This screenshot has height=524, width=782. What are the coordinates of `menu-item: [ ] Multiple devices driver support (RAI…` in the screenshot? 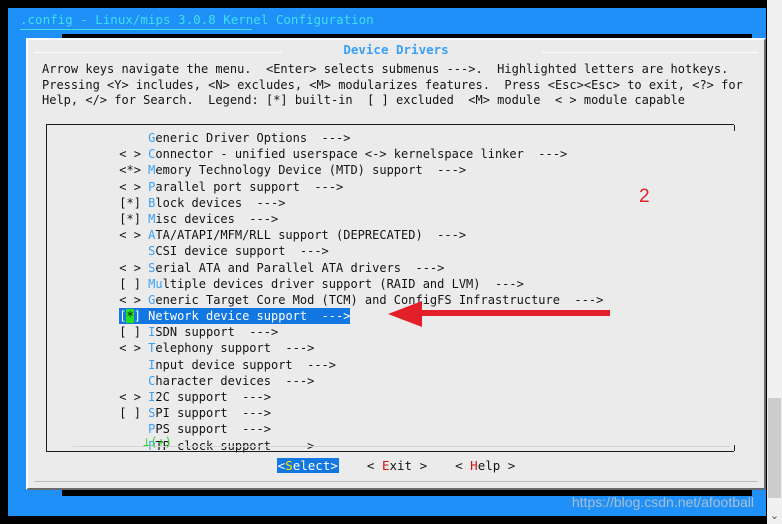 It's located at (390, 284).